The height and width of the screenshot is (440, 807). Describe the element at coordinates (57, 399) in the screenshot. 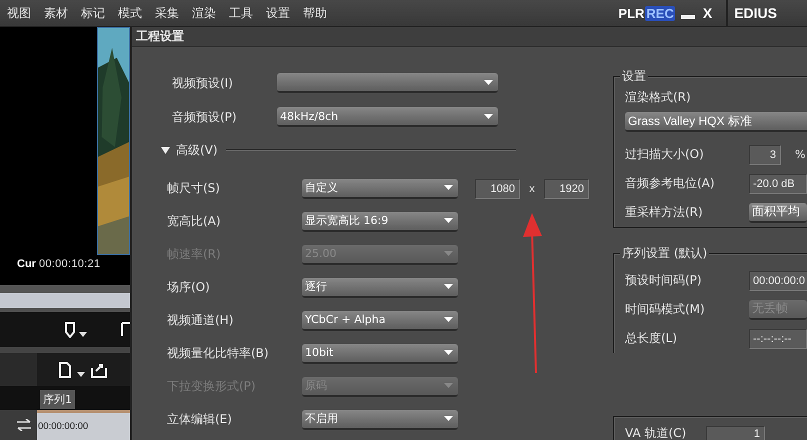

I see `sequence-tab: 序列1` at that location.